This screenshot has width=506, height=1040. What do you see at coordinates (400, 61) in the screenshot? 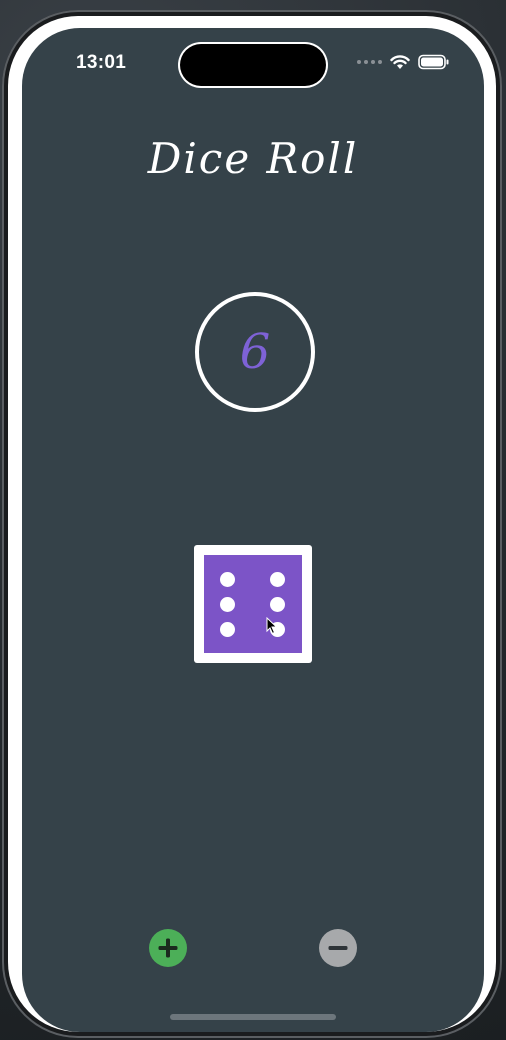
I see `wifi-icon` at bounding box center [400, 61].